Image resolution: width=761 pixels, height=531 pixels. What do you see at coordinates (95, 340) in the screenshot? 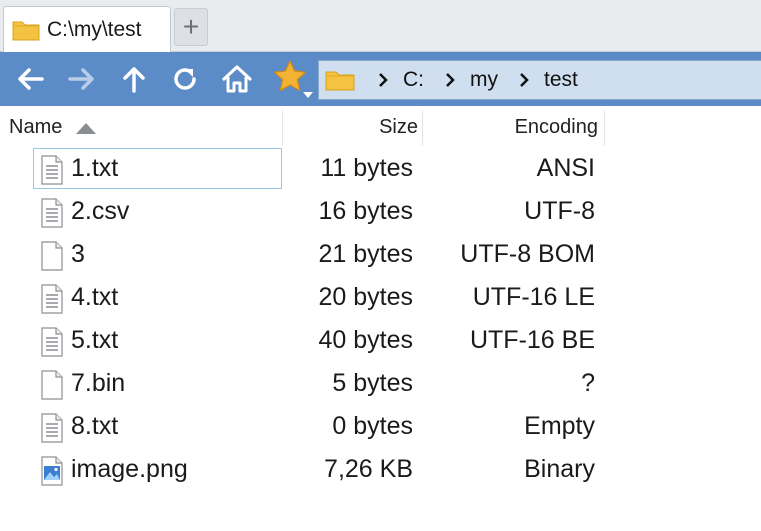
I see `file-name: 5.txt` at bounding box center [95, 340].